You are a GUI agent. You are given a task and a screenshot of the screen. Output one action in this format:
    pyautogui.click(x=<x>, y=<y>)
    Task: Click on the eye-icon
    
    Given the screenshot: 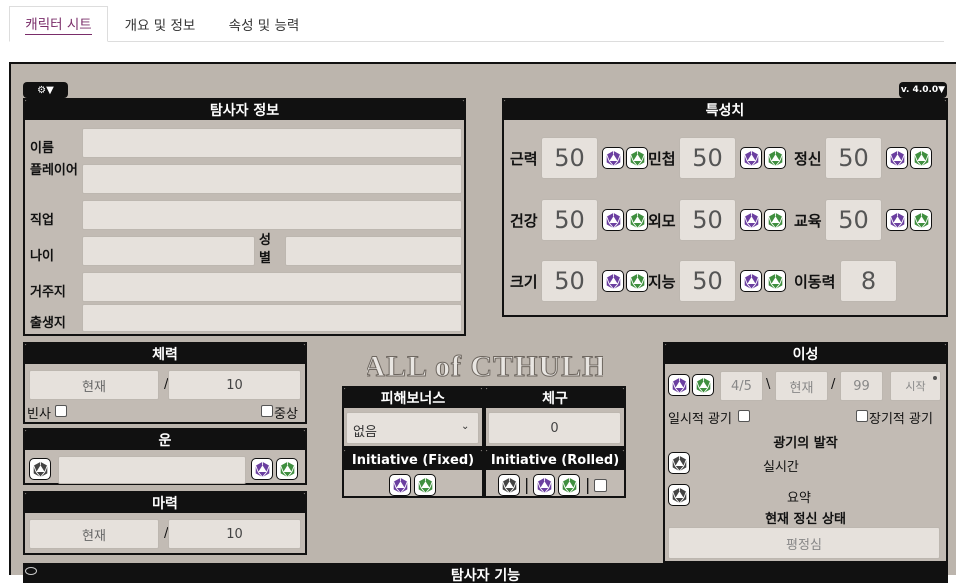 What is the action you would take?
    pyautogui.click(x=31, y=571)
    